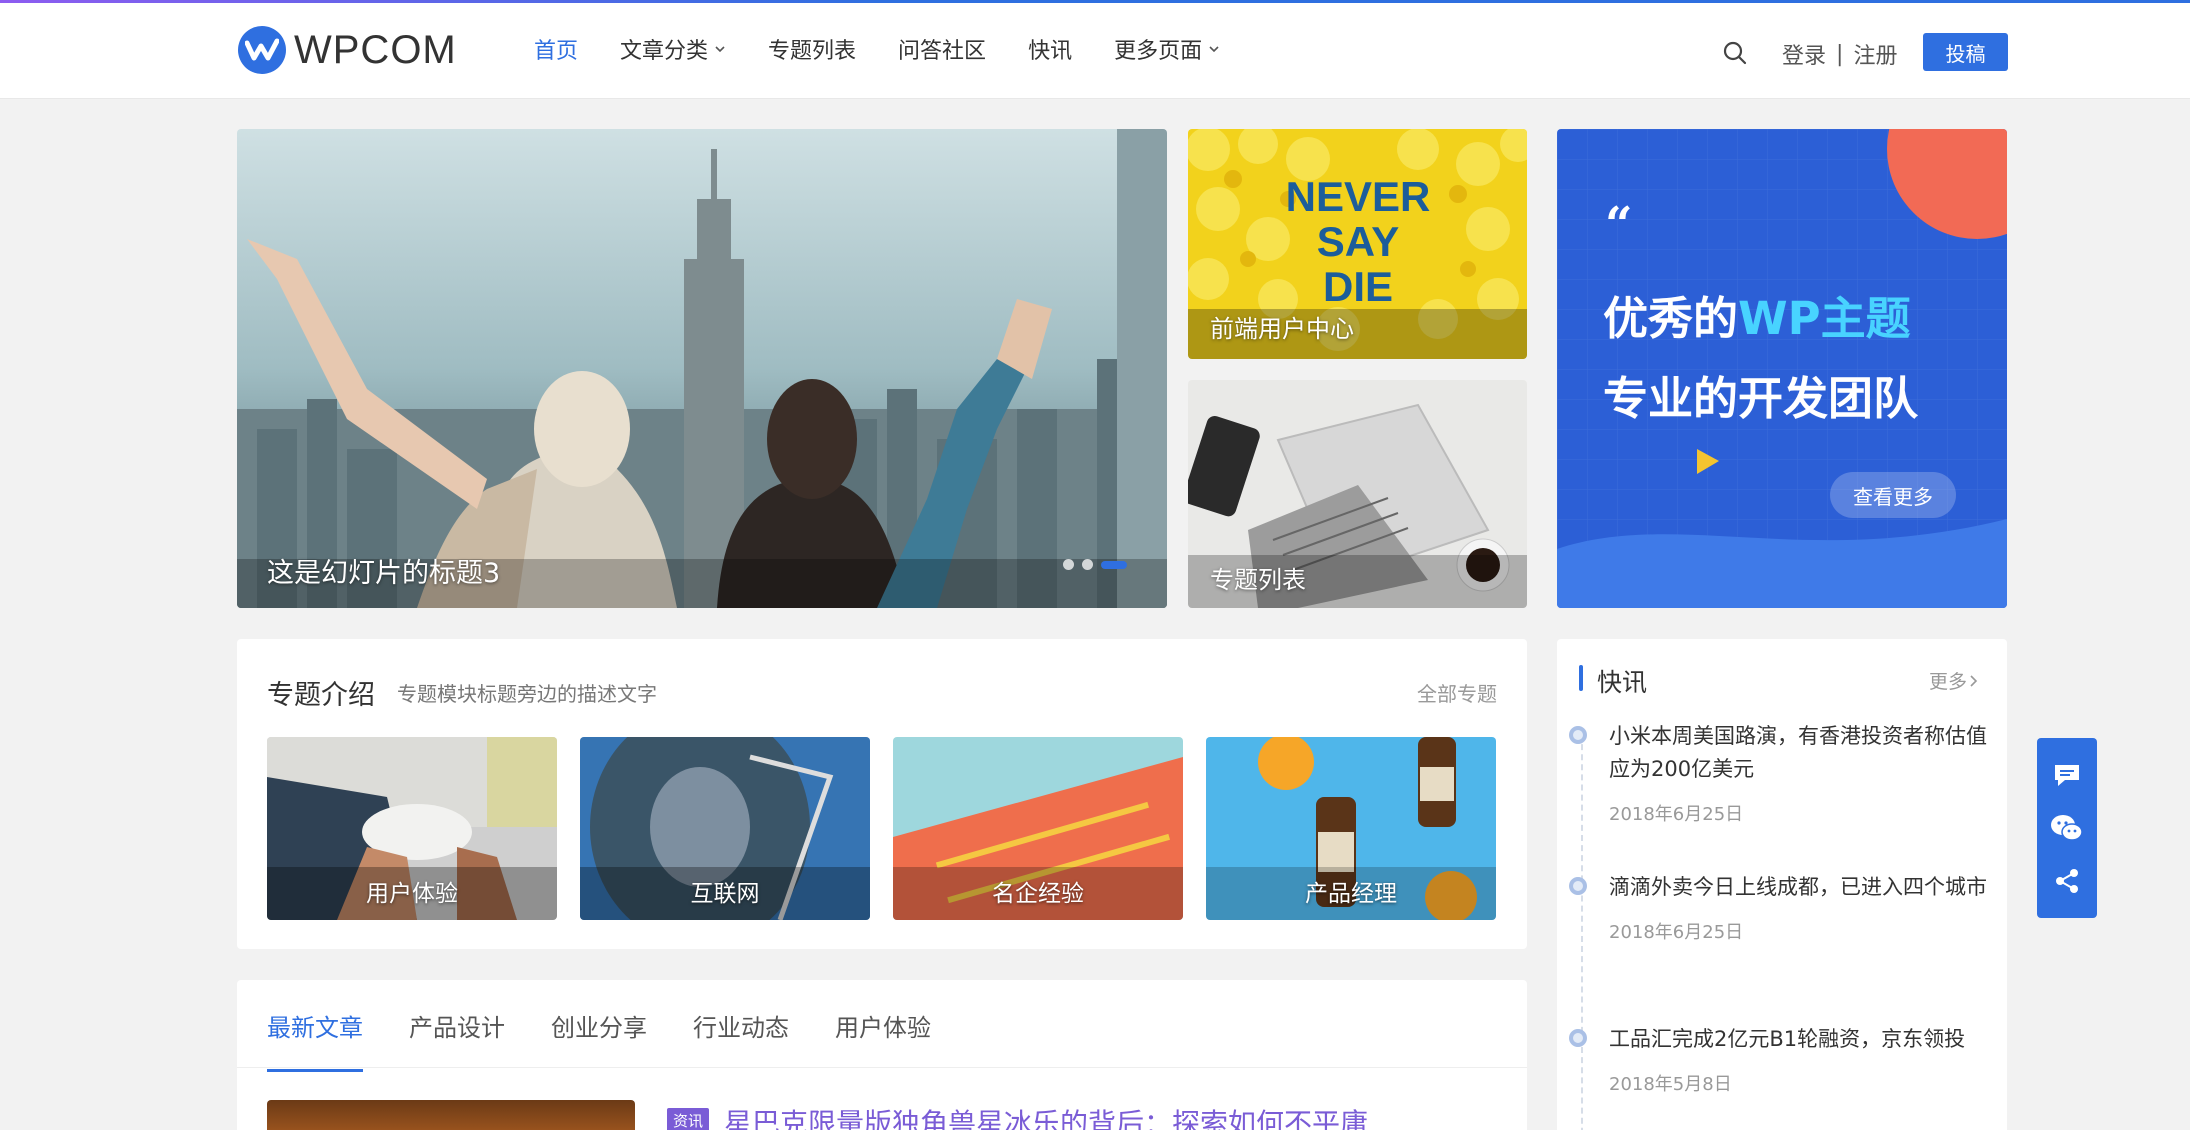  Describe the element at coordinates (1358, 286) in the screenshot. I see `card-image-text: DIE` at that location.